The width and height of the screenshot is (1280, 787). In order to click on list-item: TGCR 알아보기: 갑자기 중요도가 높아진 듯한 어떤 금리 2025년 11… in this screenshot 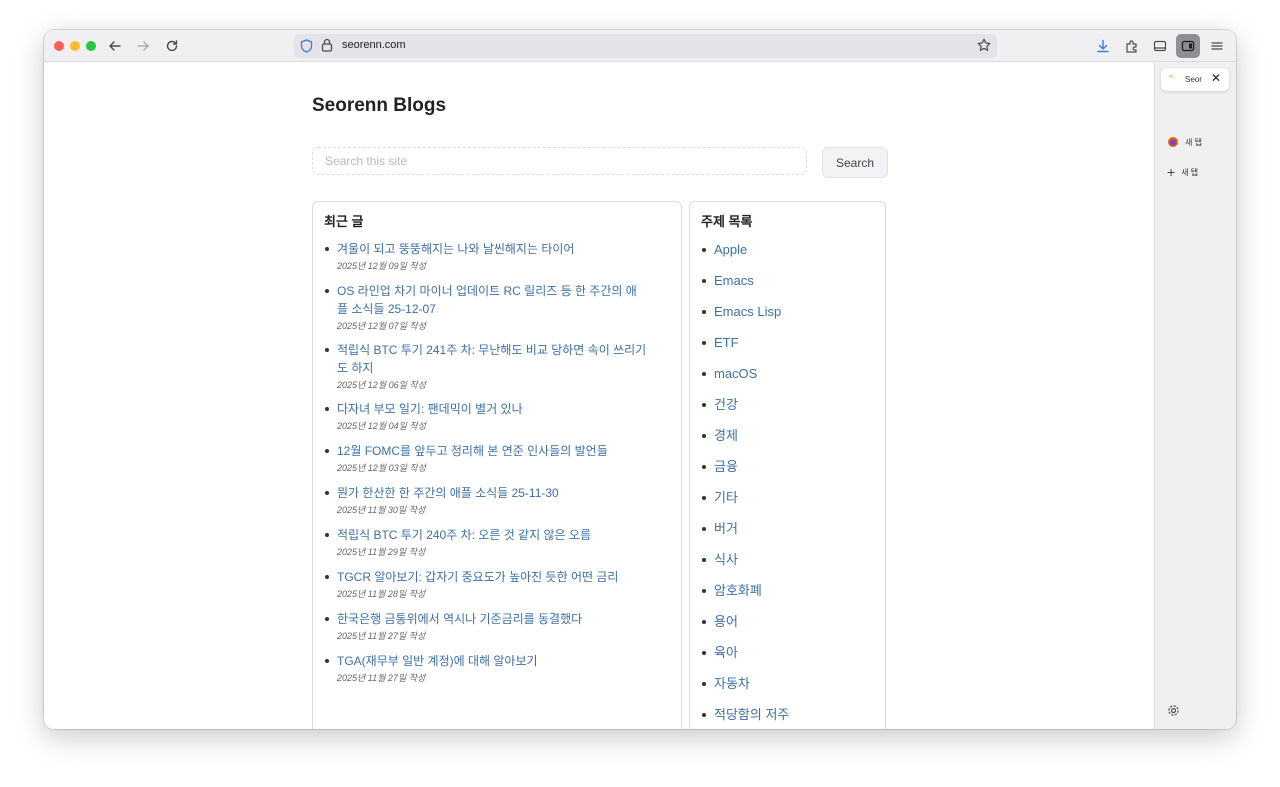, I will do `click(486, 584)`.